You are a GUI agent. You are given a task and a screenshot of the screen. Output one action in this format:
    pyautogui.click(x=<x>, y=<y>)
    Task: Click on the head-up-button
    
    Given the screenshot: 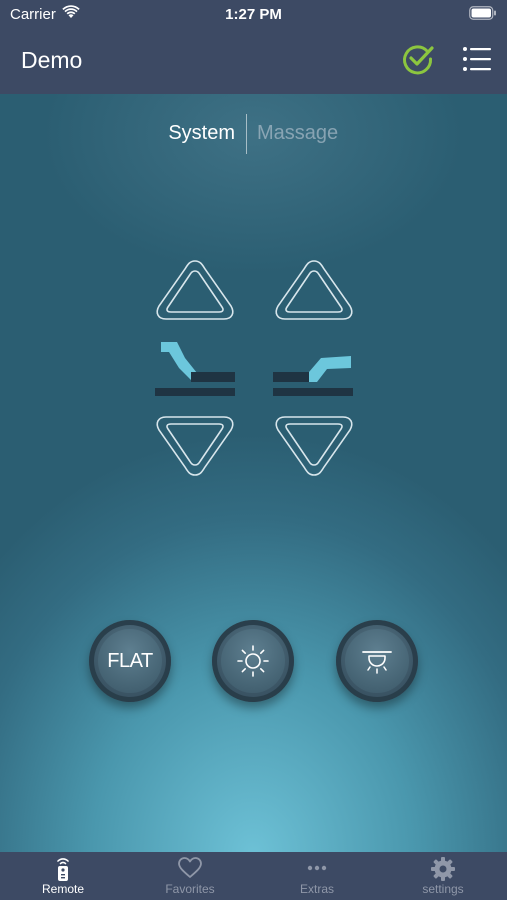 What is the action you would take?
    pyautogui.click(x=195, y=292)
    